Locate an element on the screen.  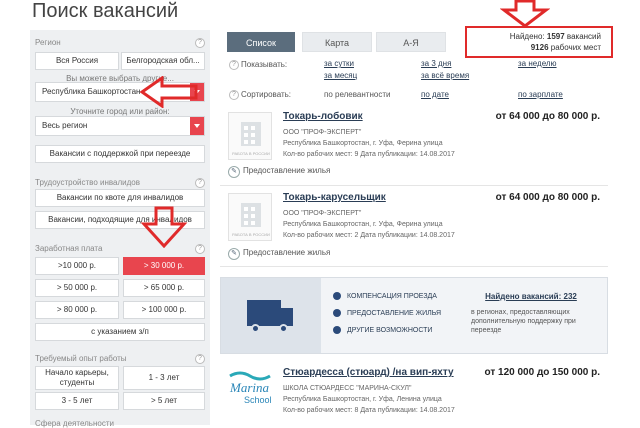
all-russia-button: Вся Россия is located at coordinates (77, 61).